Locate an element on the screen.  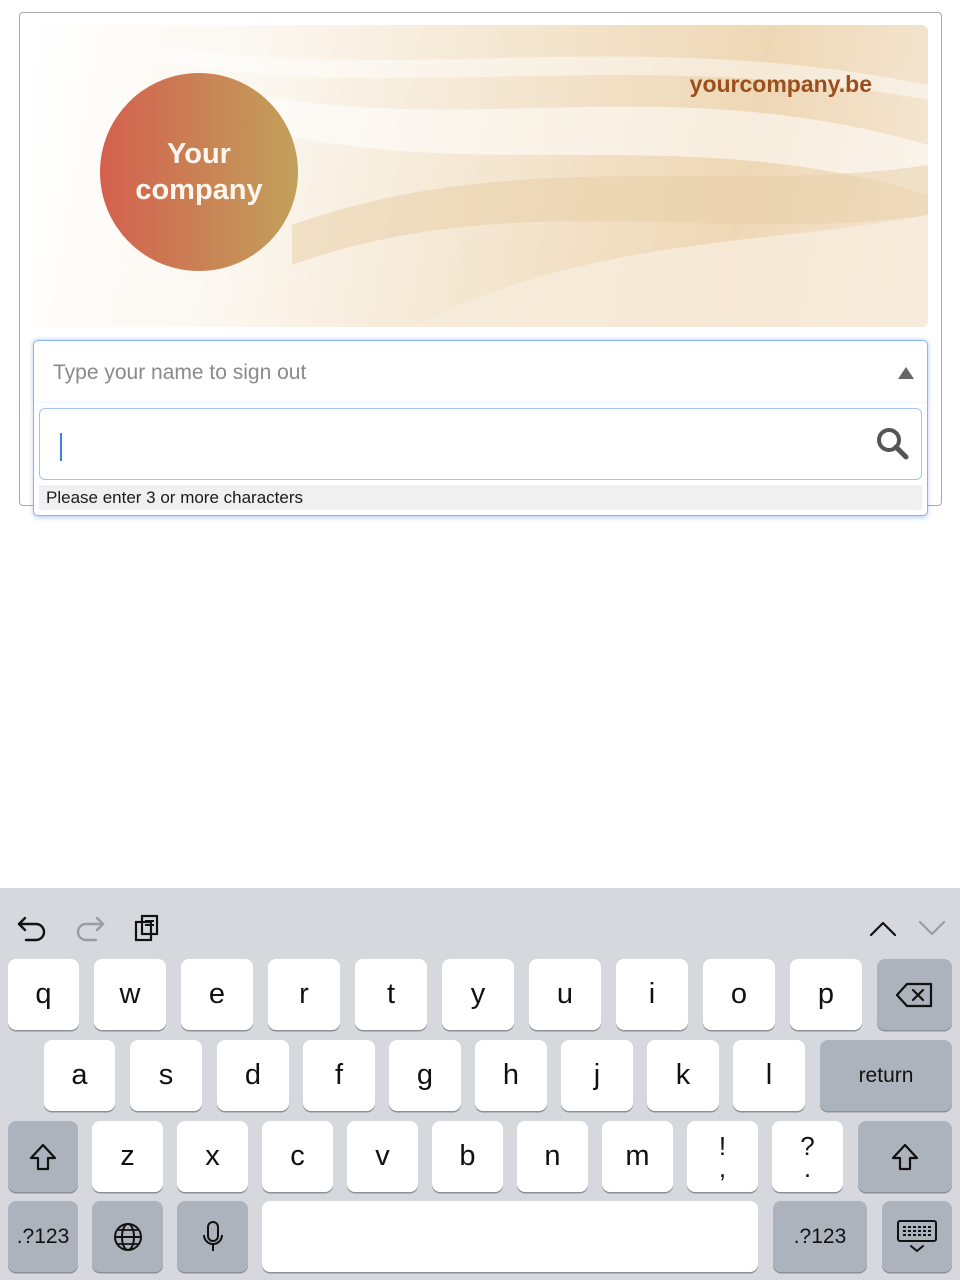
key-label: g is located at coordinates (425, 1075).